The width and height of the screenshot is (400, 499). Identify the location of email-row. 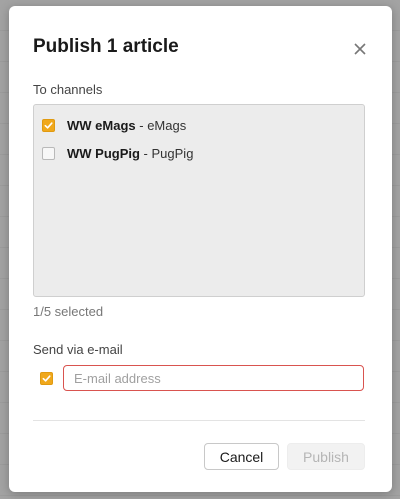
(202, 378).